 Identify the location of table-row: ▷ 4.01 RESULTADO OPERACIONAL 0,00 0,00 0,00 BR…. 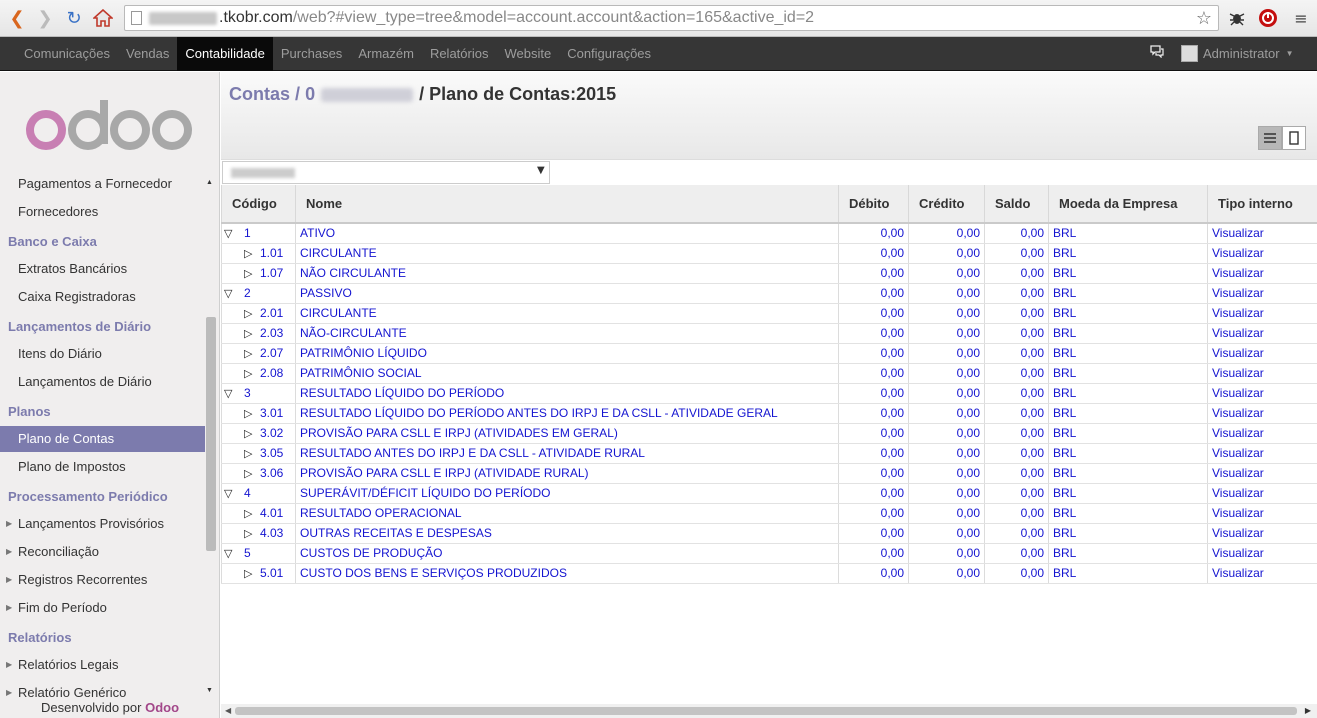
(769, 513).